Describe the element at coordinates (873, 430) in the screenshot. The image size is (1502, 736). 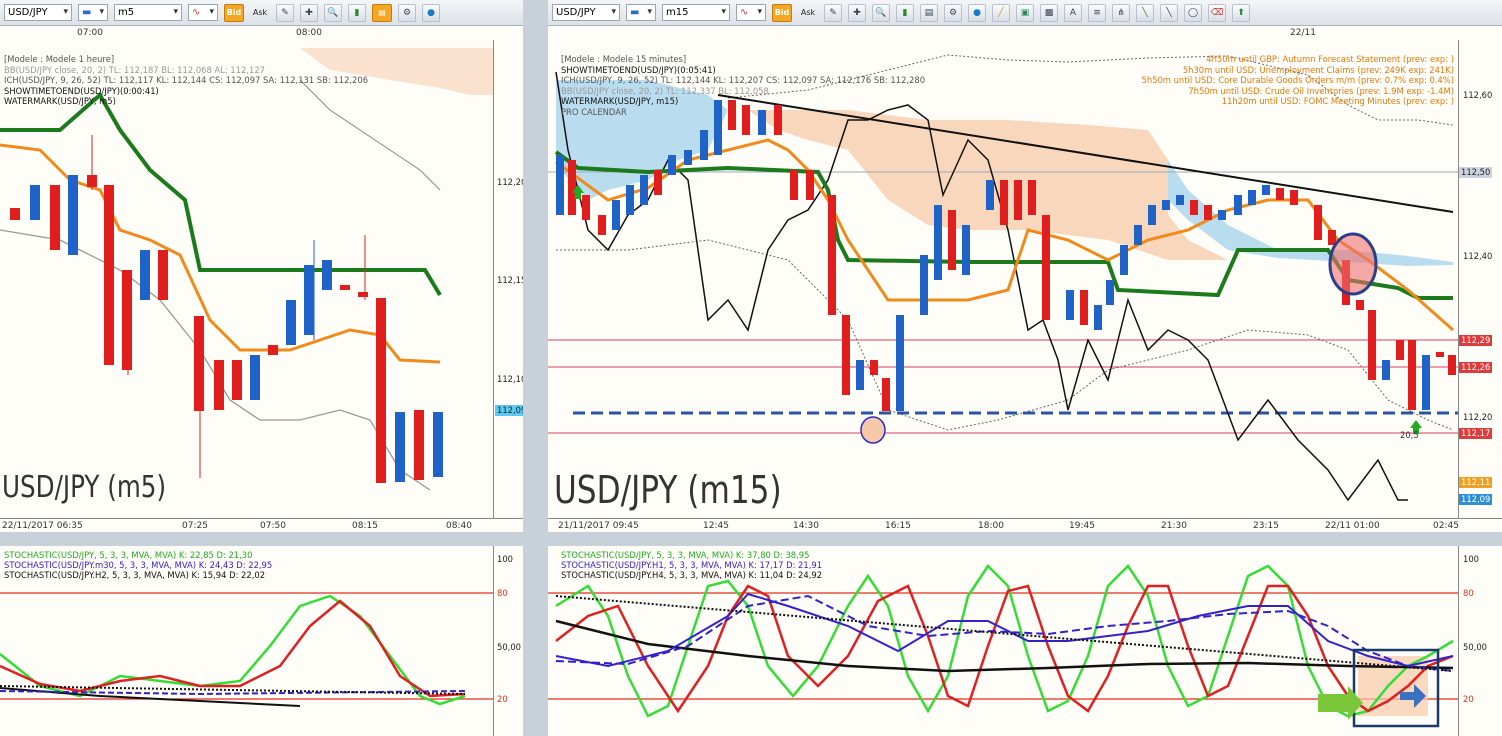
I see `low-circle` at that location.